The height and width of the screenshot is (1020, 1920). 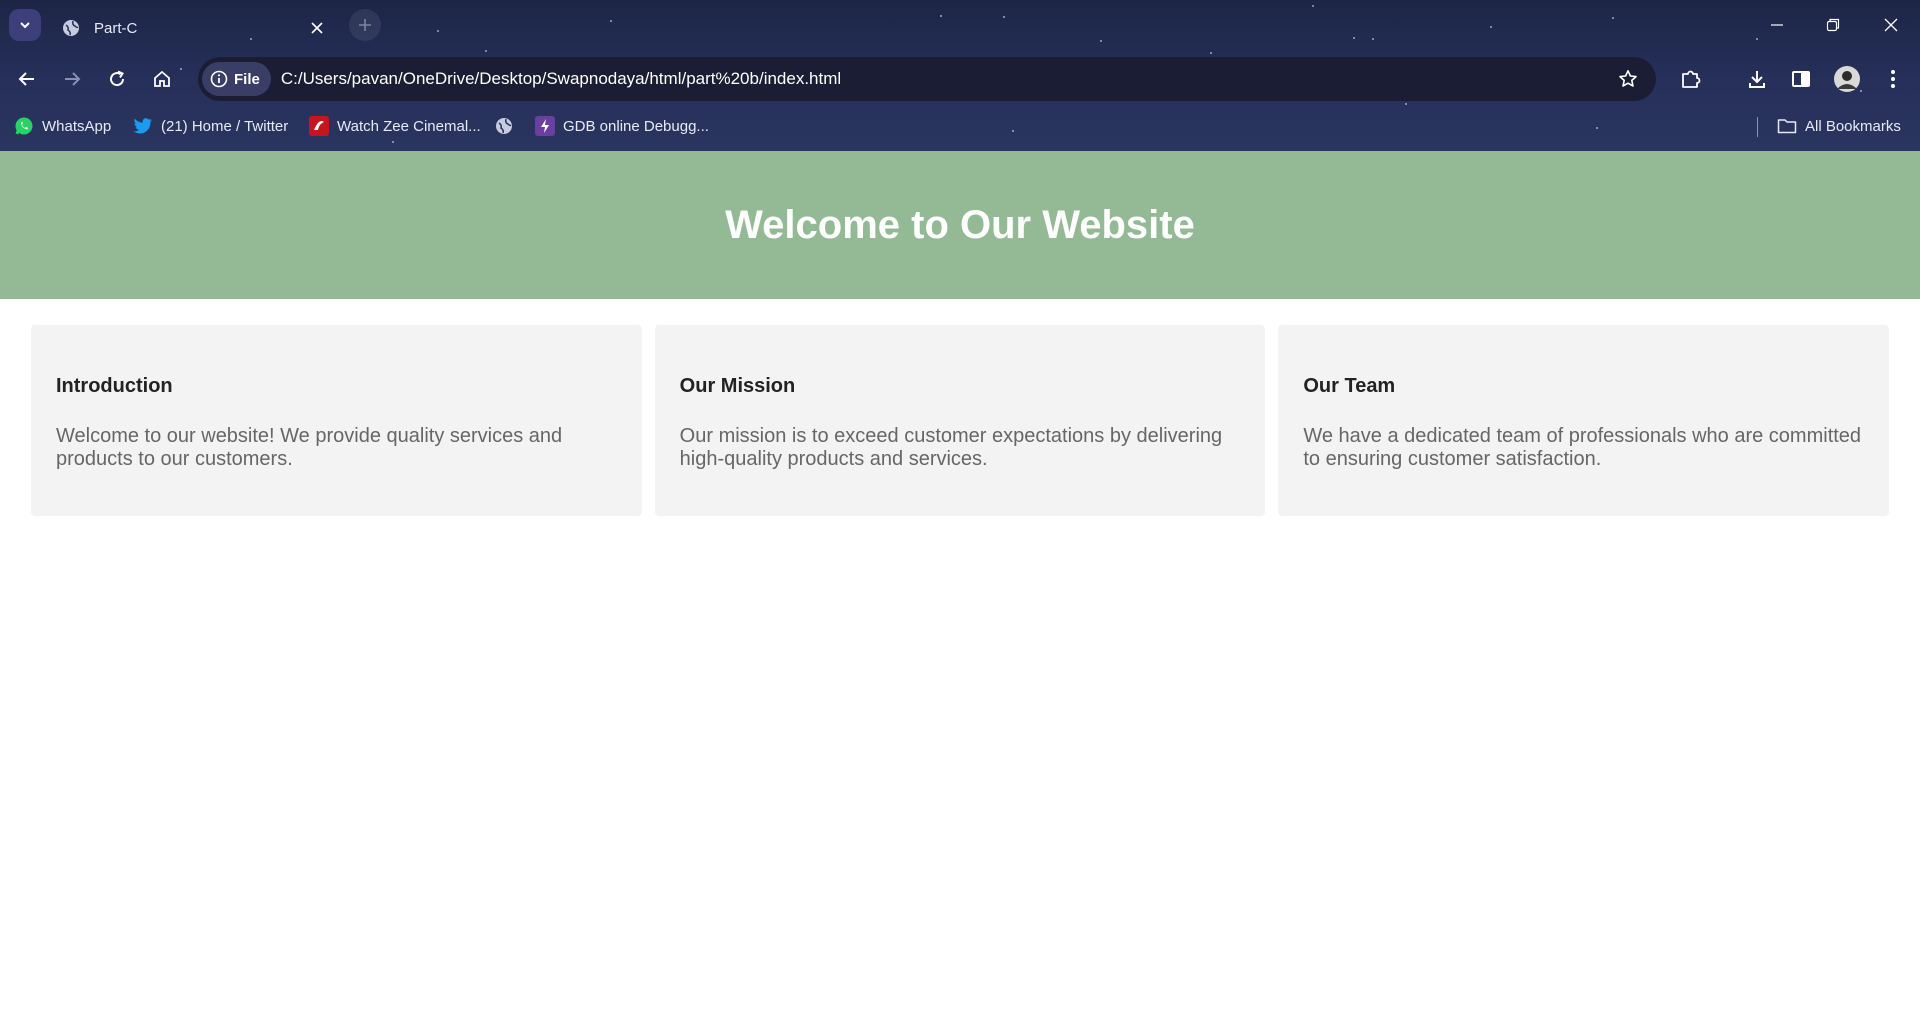 I want to click on minimize-icon, so click(x=1777, y=25).